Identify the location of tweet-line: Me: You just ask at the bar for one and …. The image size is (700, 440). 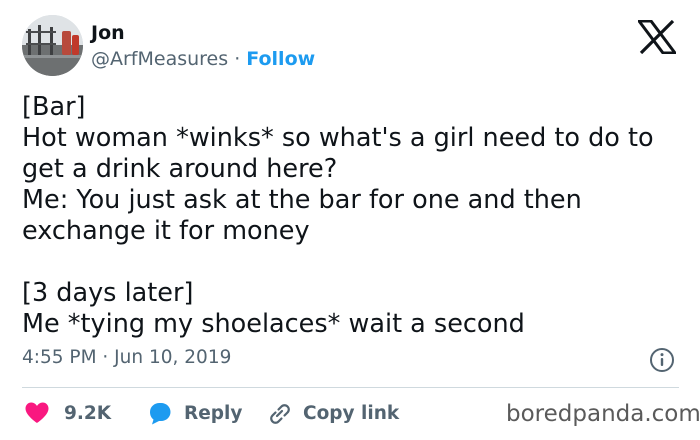
(302, 200).